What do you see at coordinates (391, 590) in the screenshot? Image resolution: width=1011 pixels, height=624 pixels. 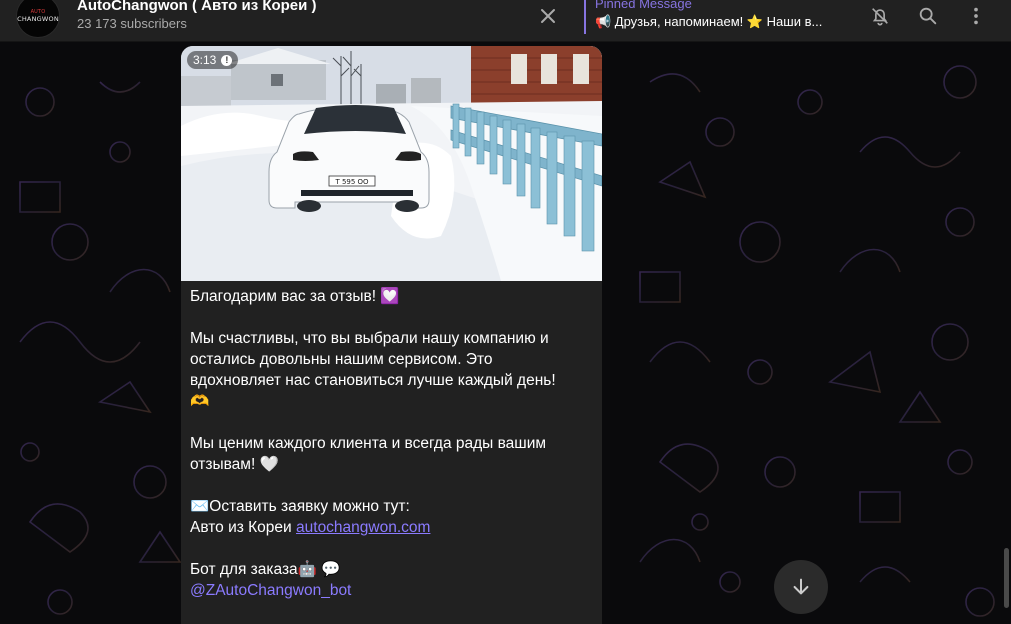 I see `bot-mention-link: @ZAutoChangwon_bot` at bounding box center [391, 590].